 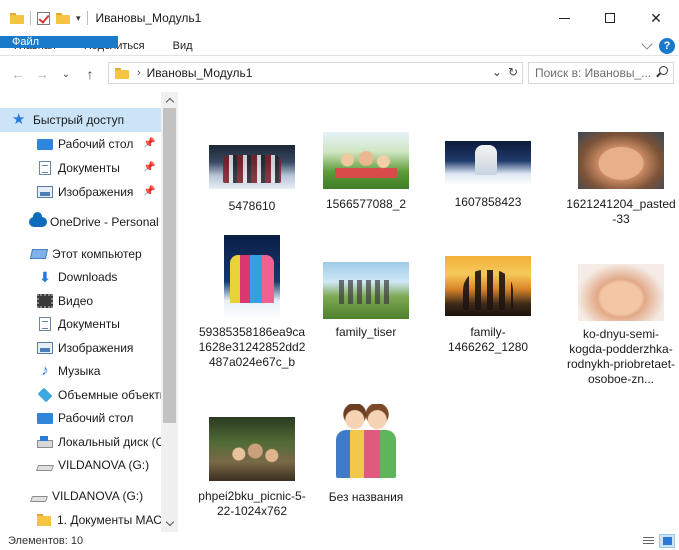 I want to click on file-item: 1607858423, so click(x=488, y=174).